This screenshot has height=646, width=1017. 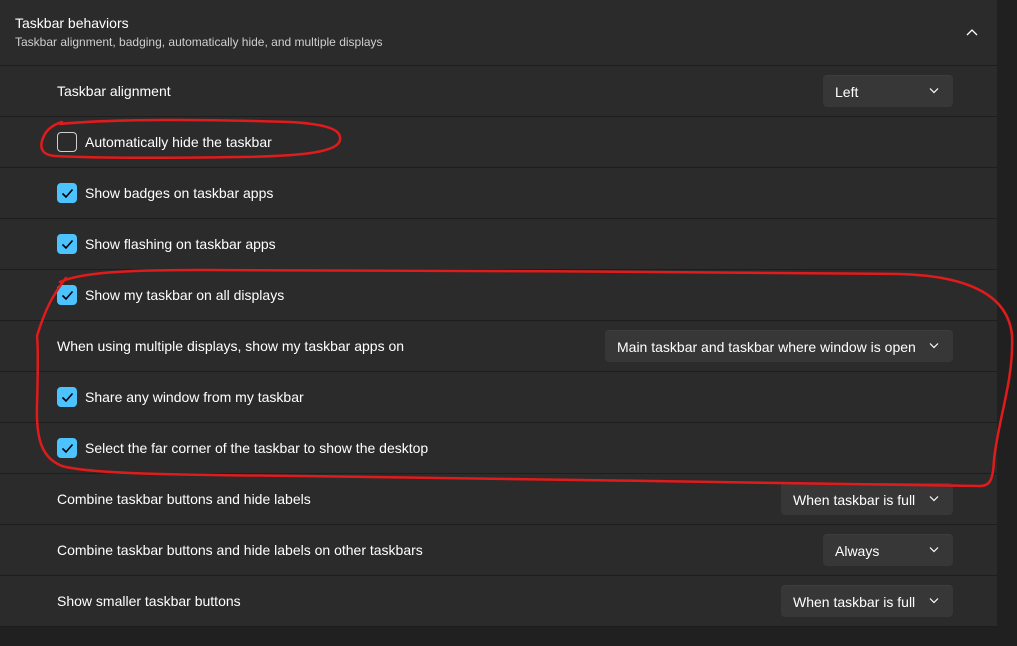 I want to click on flashing-checkbox, so click(x=67, y=244).